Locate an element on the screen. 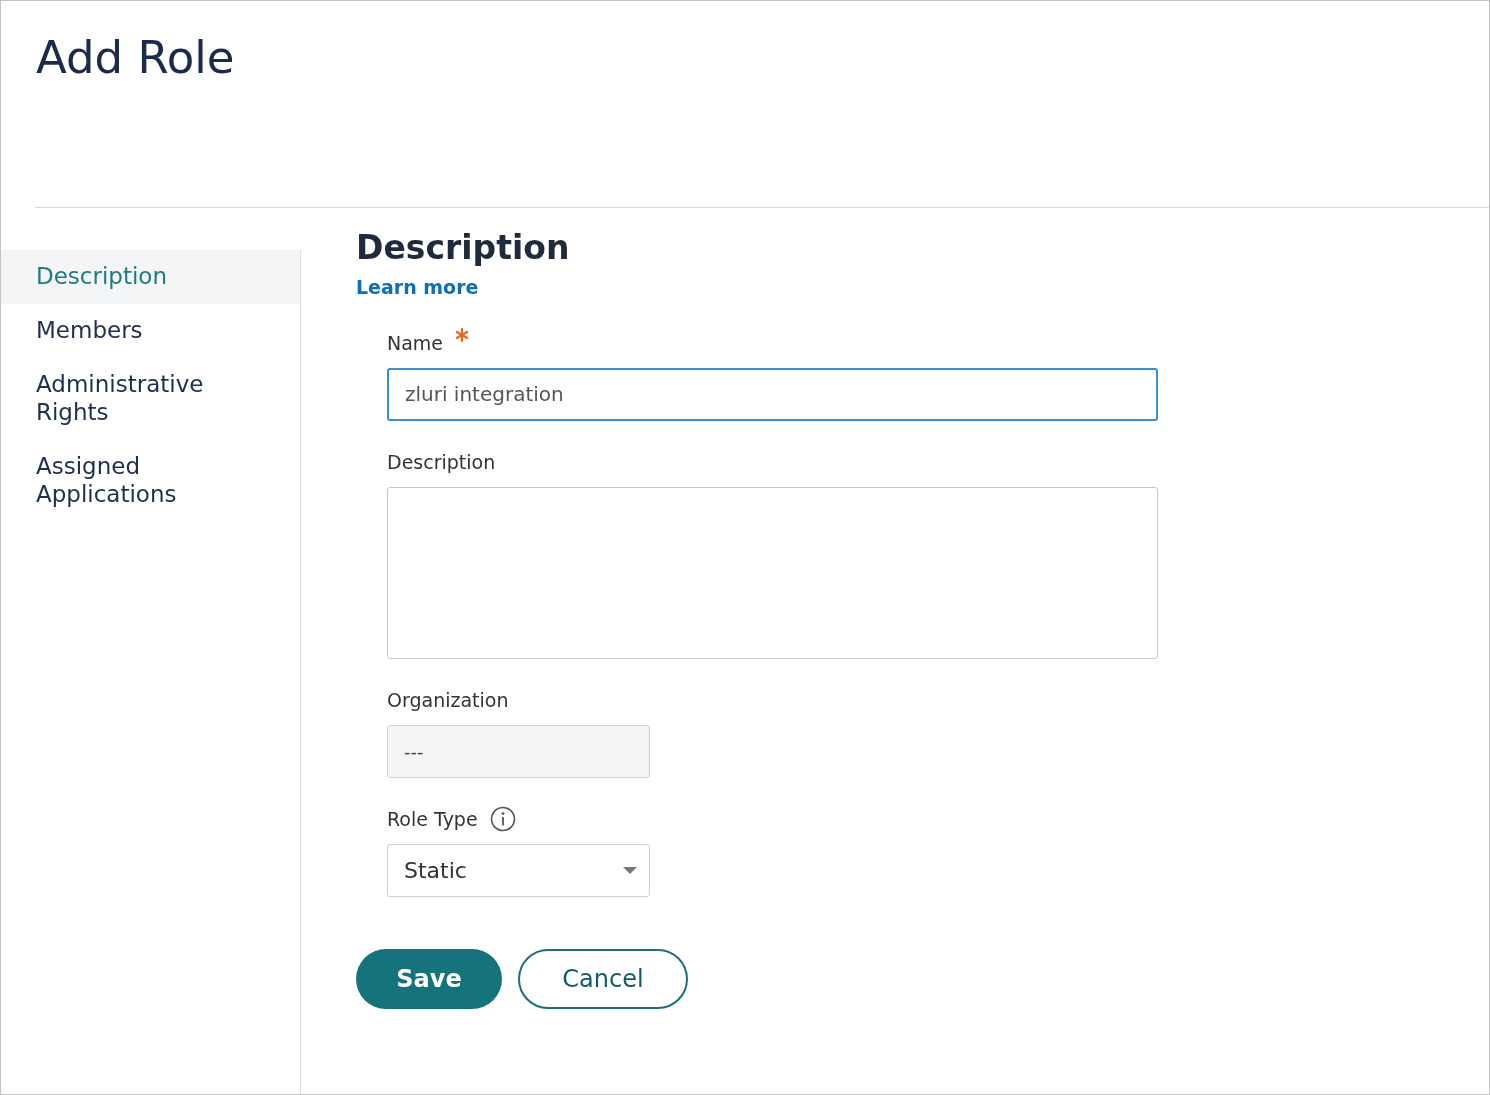 The width and height of the screenshot is (1490, 1095). sidebar-item: Administrative Rights is located at coordinates (150, 399).